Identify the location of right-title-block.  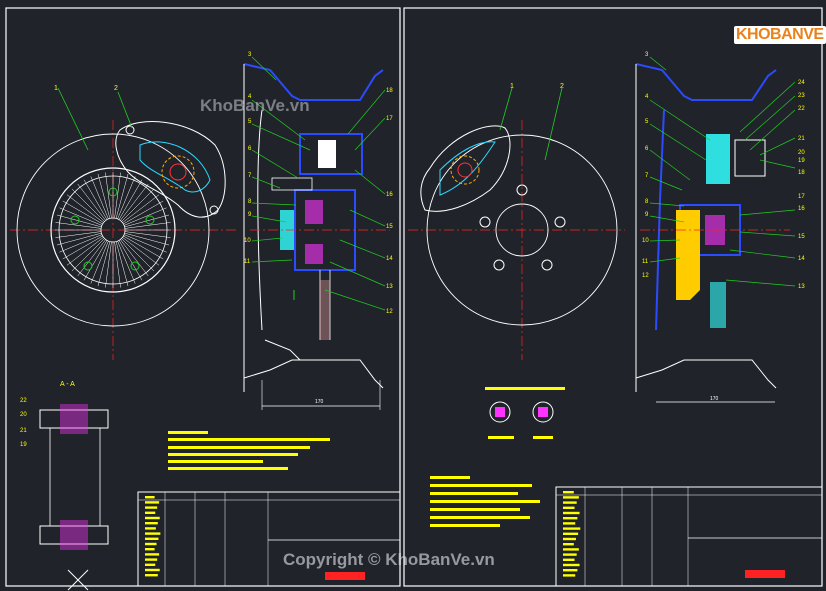
(689, 536).